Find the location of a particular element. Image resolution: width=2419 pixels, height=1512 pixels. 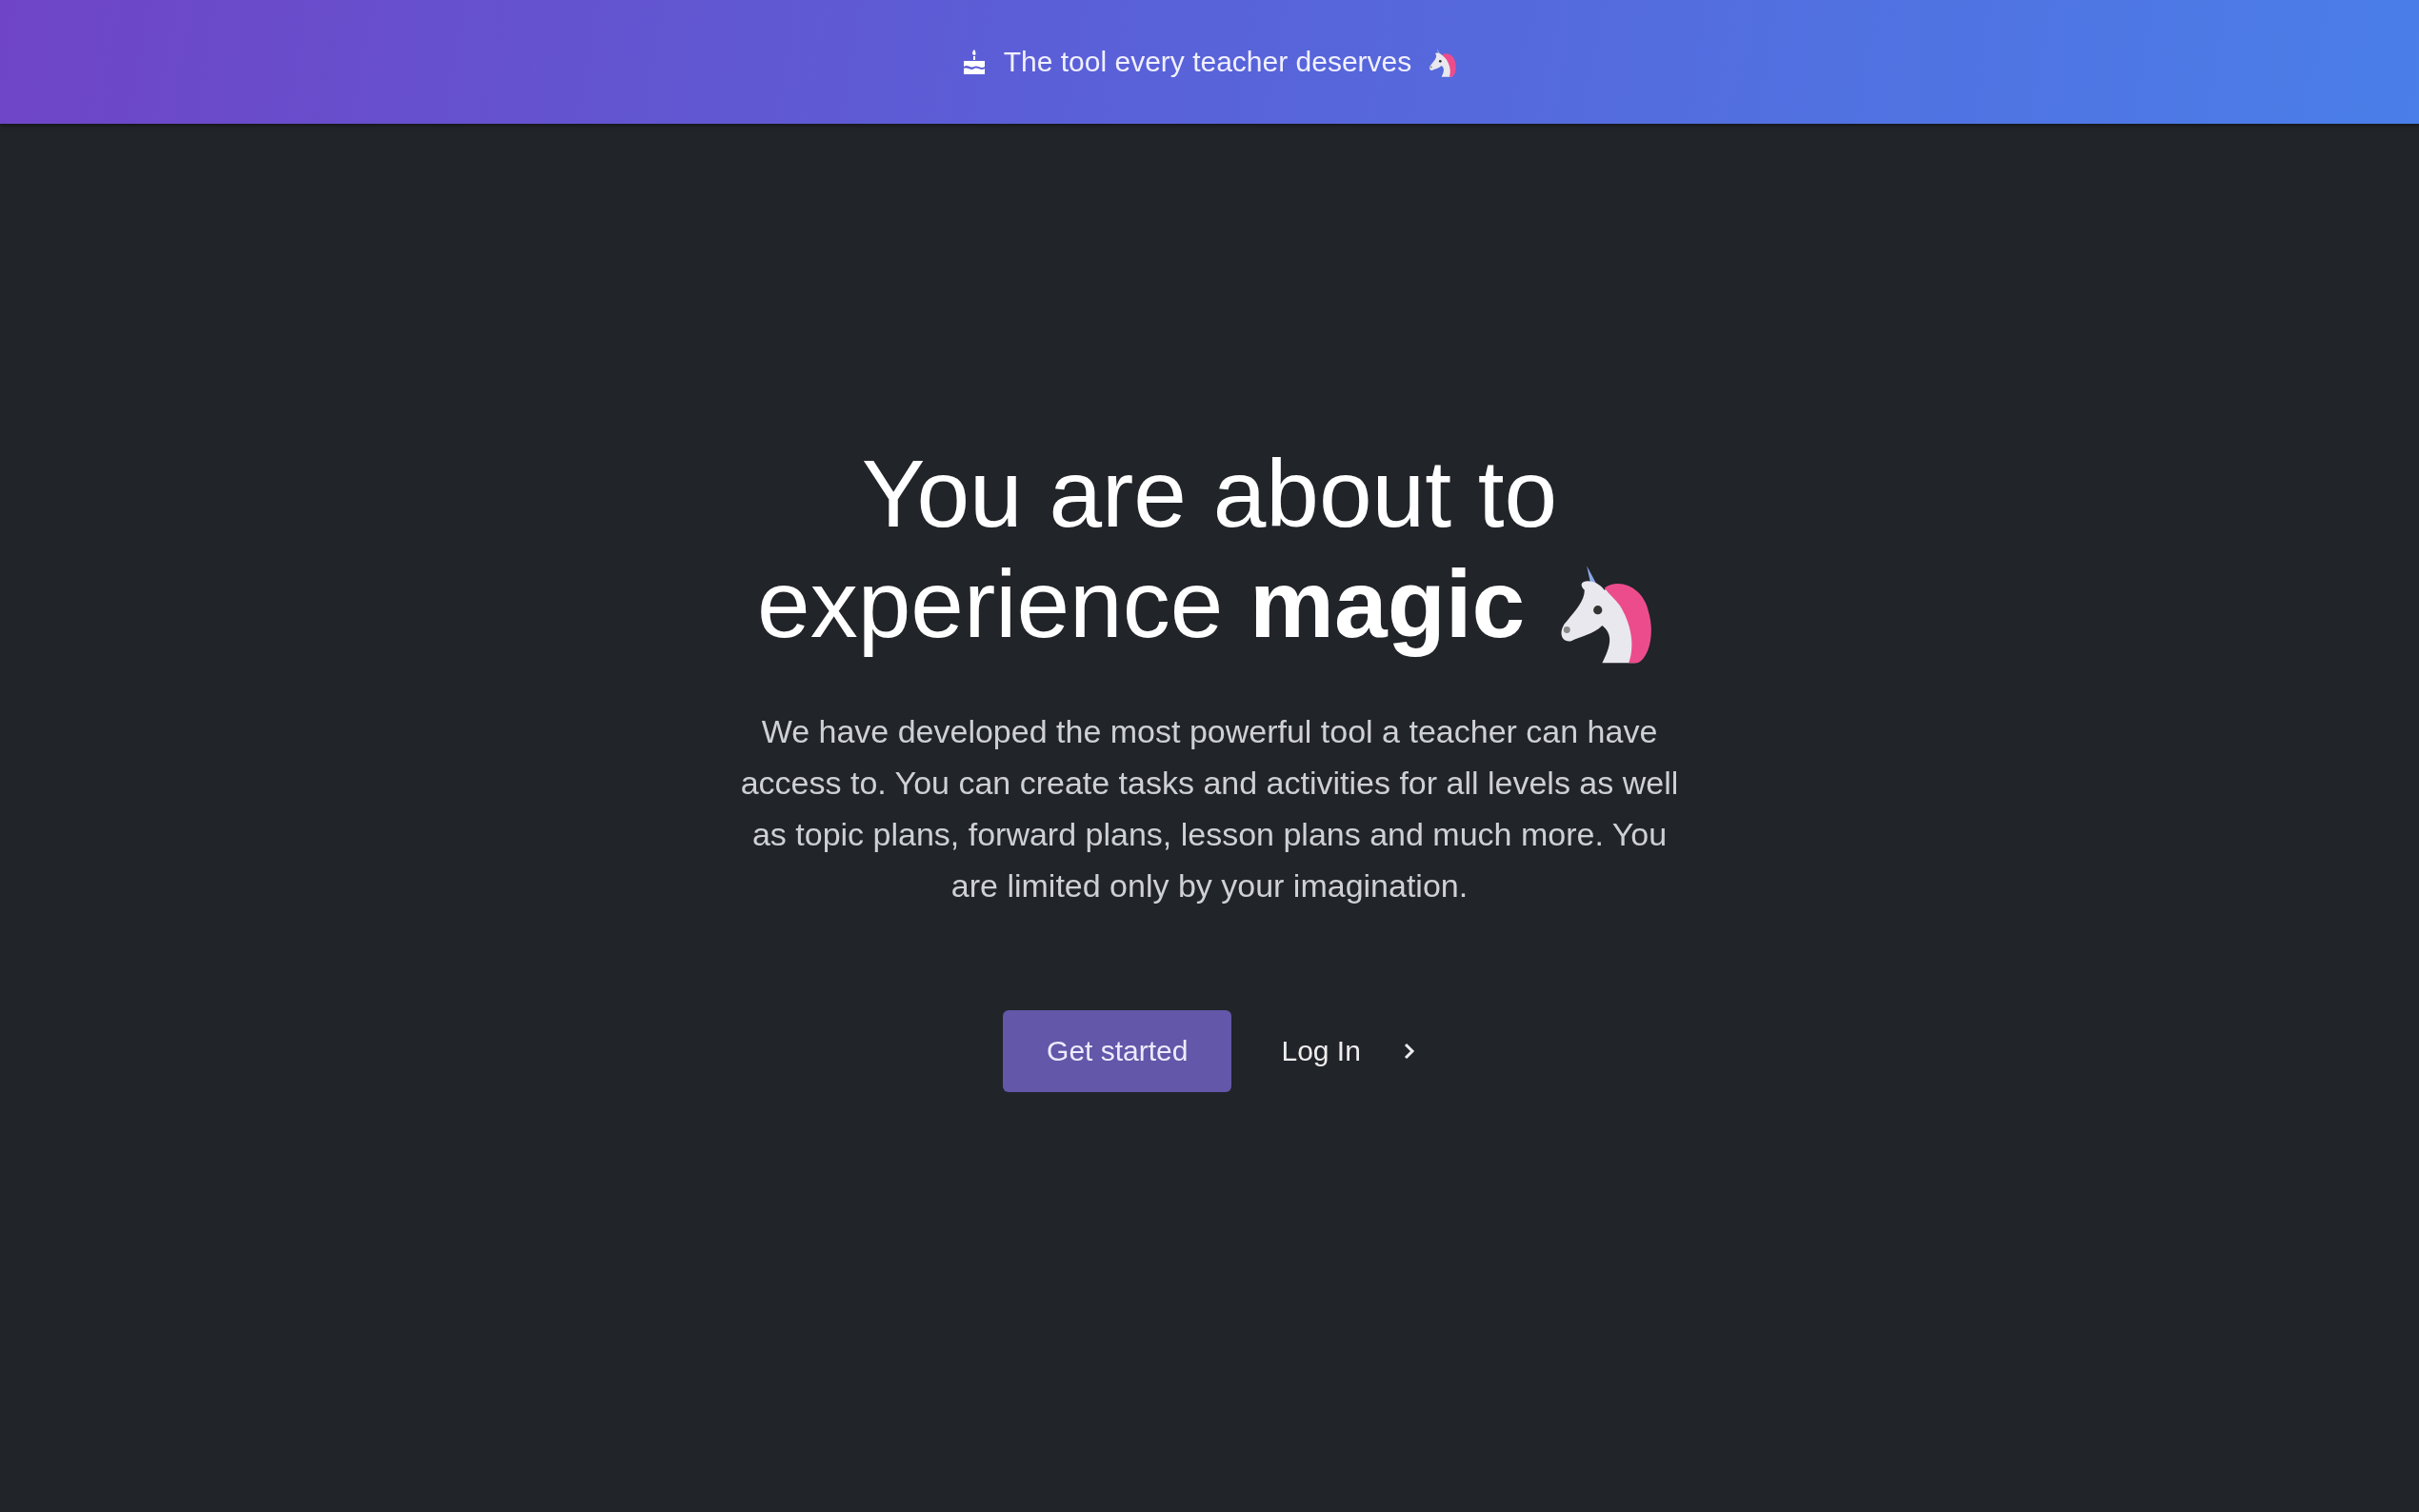

hero-title: You are about to experience magic is located at coordinates (1157, 548).